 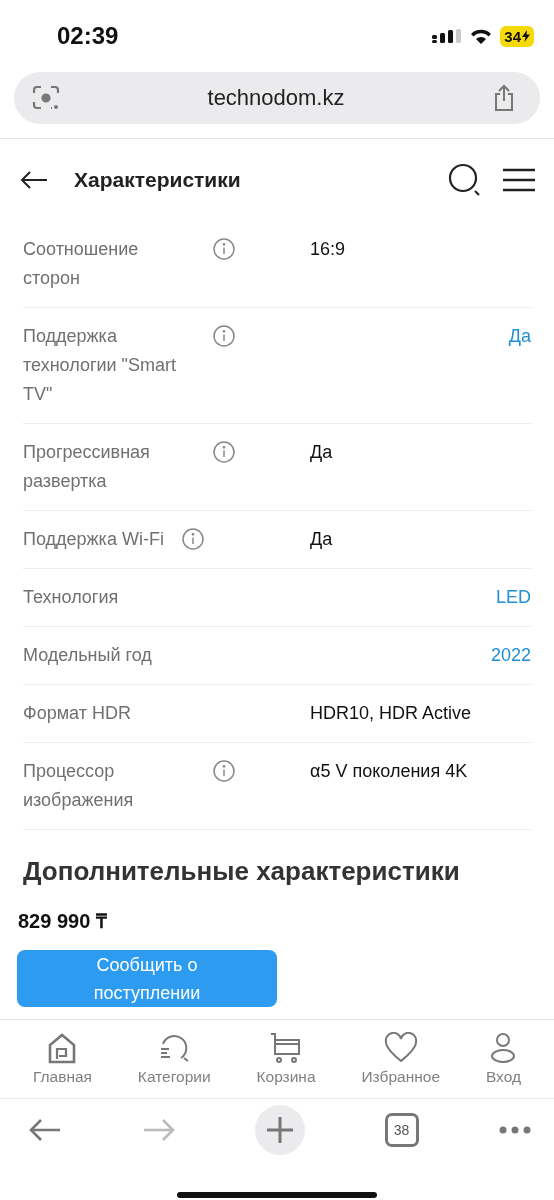 What do you see at coordinates (87, 655) in the screenshot?
I see `spec-name: Модельный год` at bounding box center [87, 655].